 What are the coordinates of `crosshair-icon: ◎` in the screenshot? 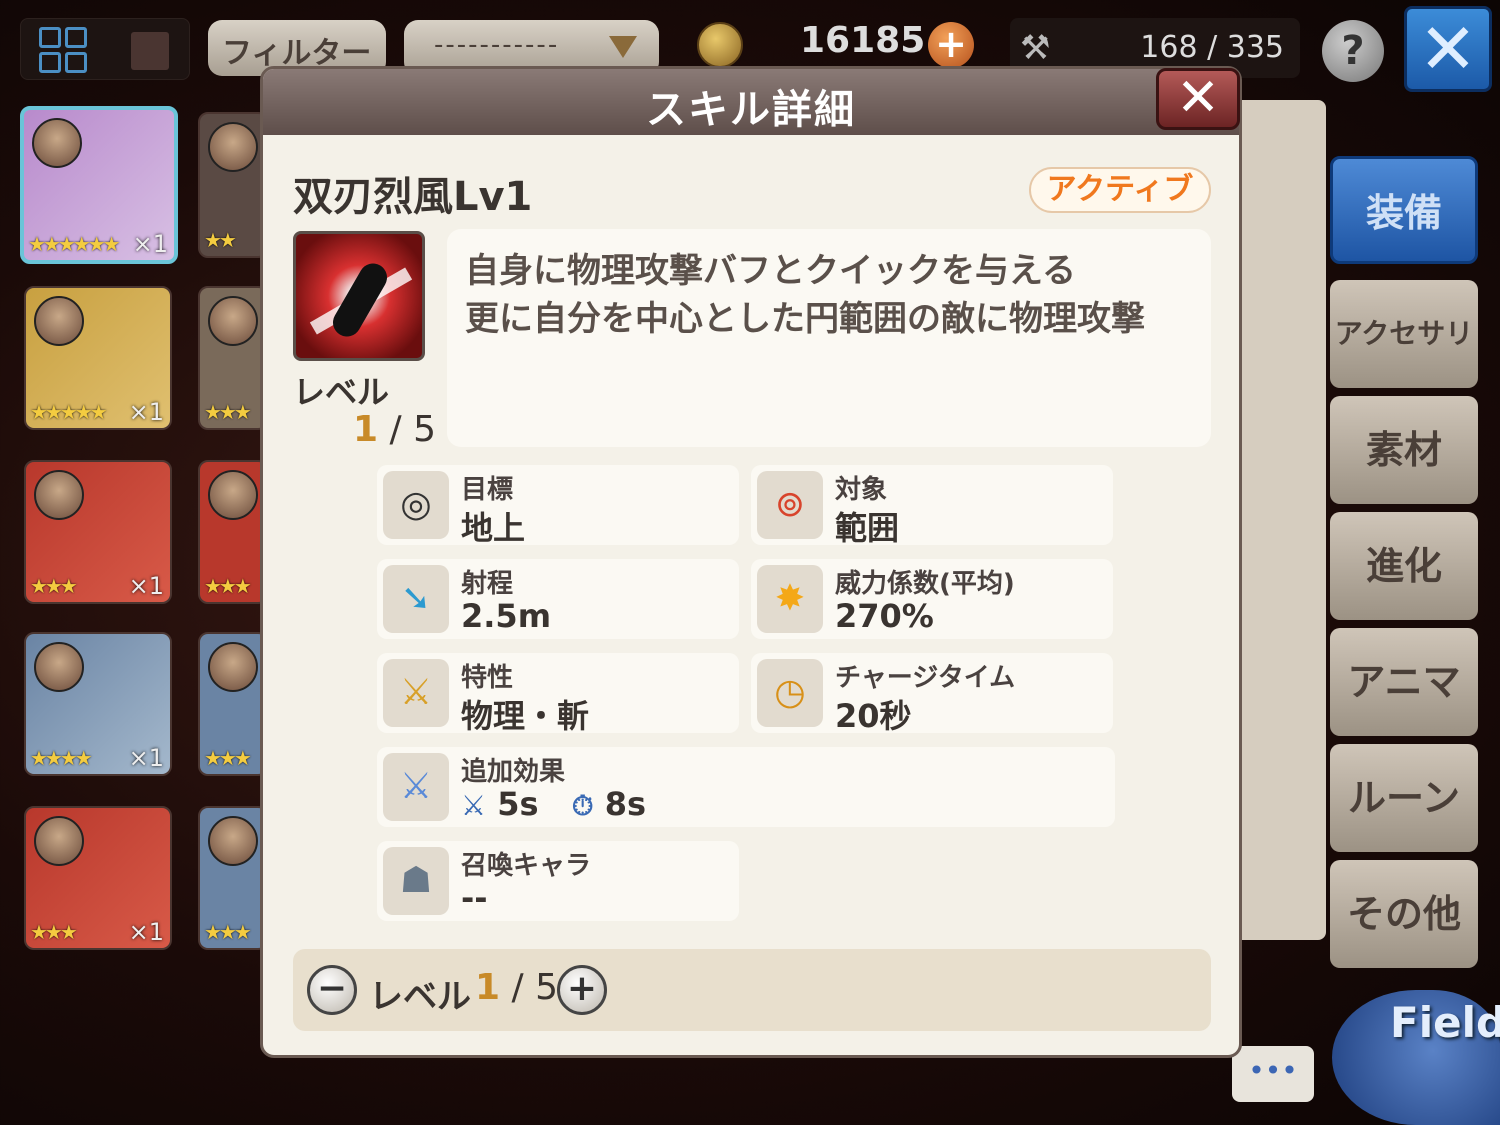 It's located at (416, 505).